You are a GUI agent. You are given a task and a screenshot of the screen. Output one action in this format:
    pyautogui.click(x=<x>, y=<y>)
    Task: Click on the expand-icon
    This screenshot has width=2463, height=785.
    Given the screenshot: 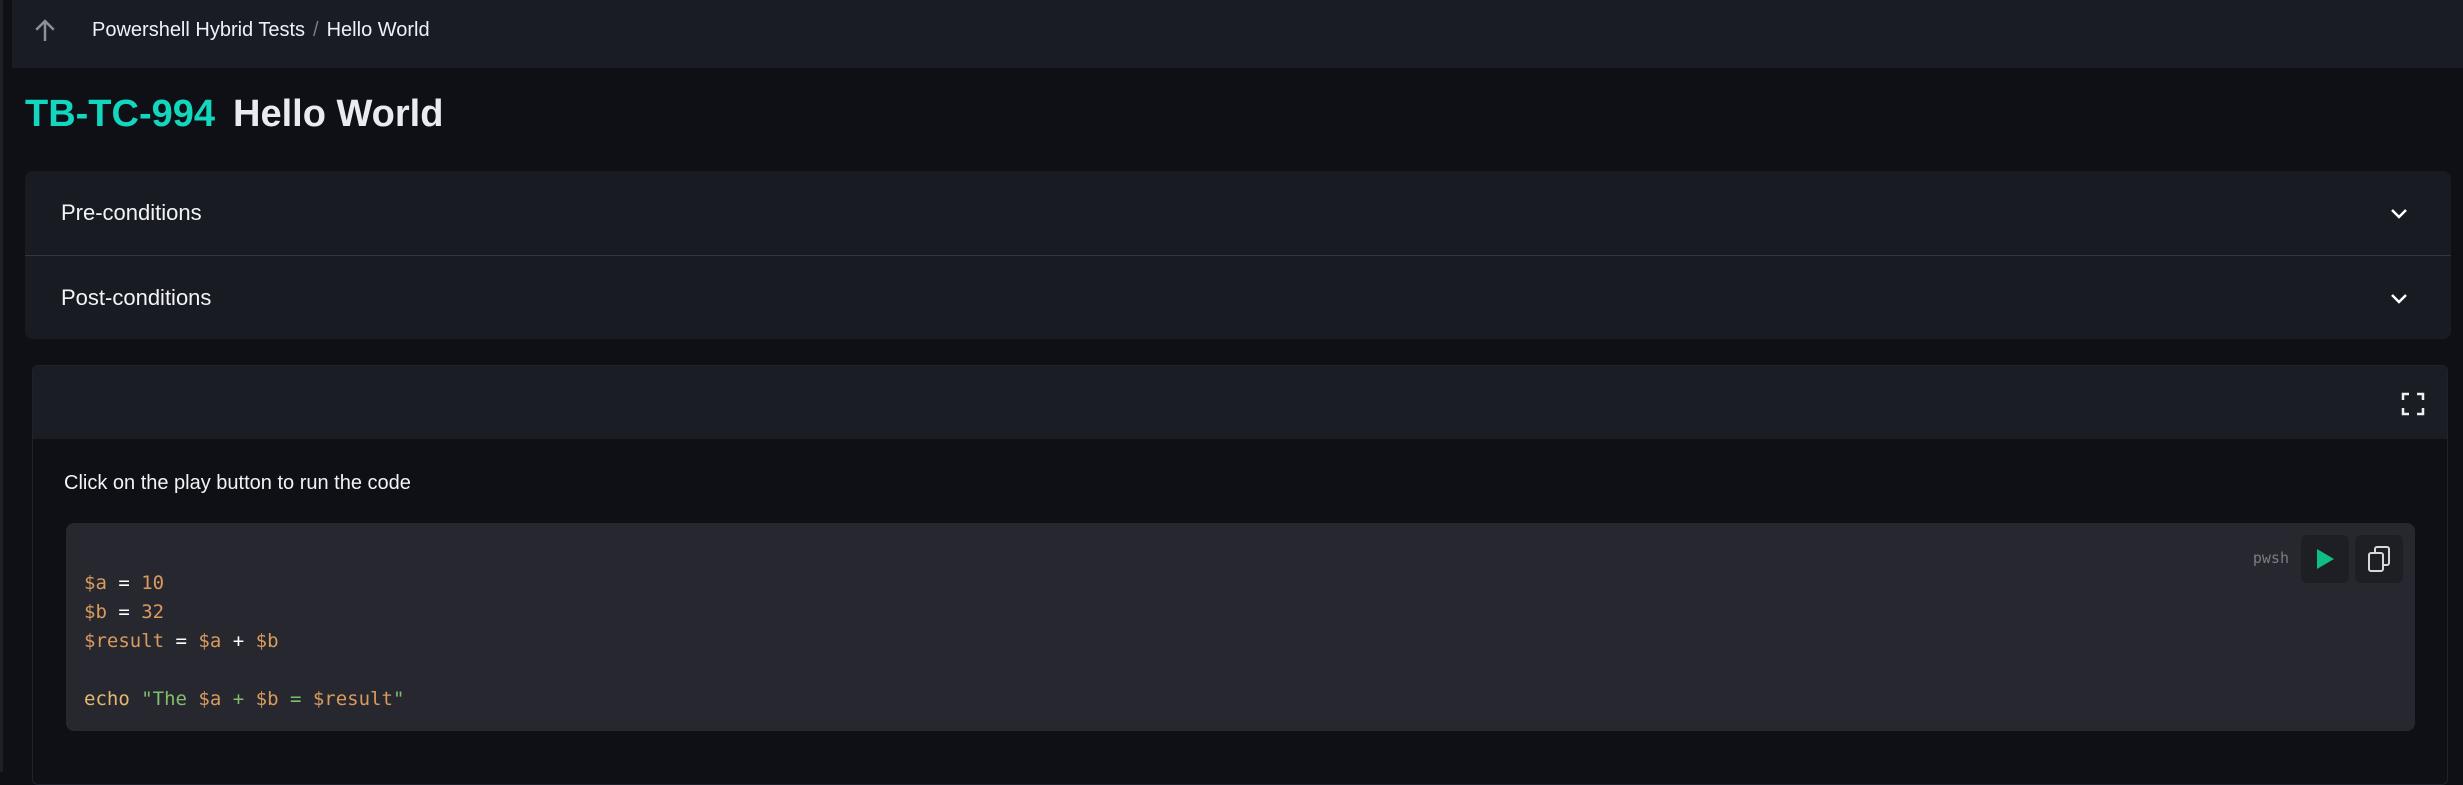 What is the action you would take?
    pyautogui.click(x=2413, y=404)
    